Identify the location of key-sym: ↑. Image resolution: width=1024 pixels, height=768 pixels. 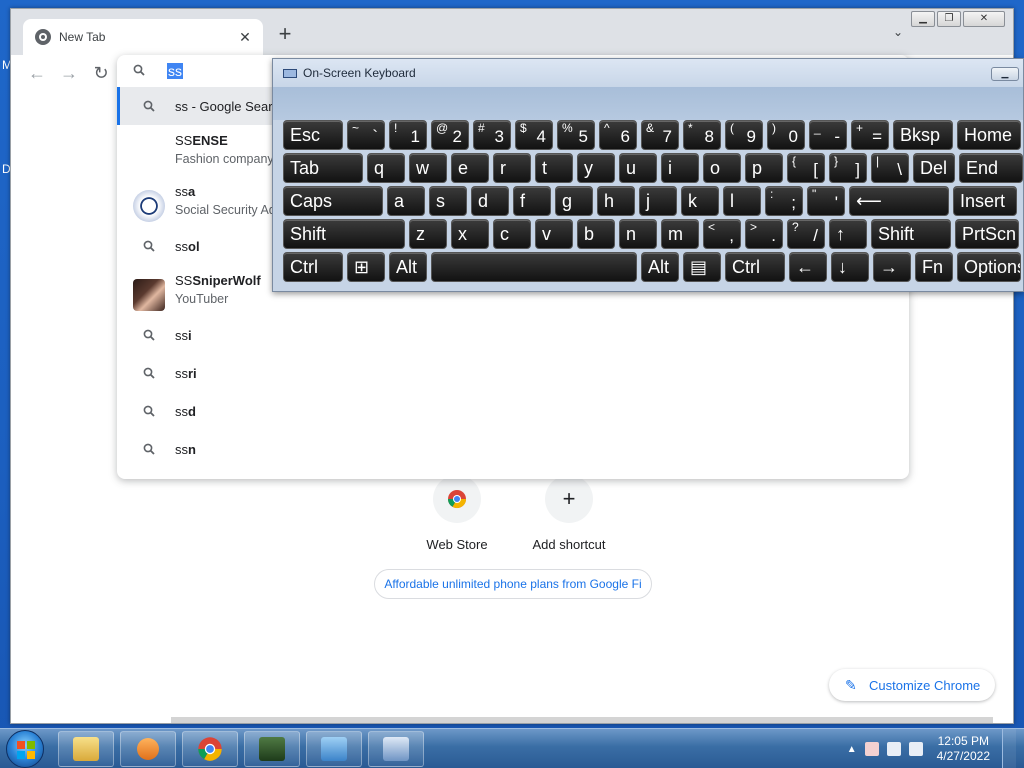
(848, 234).